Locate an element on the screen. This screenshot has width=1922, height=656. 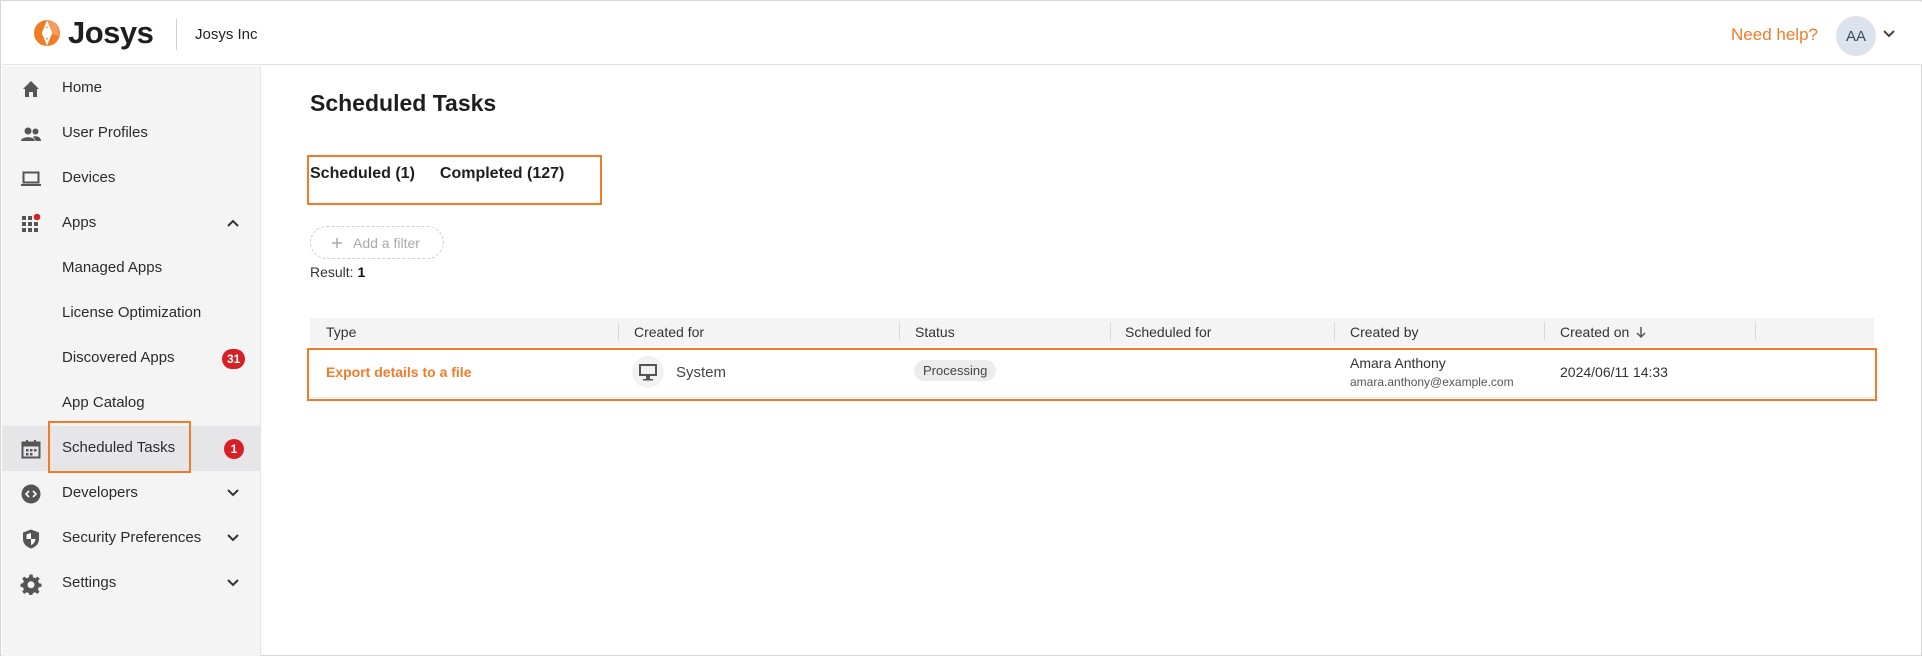
count-badge: 1 is located at coordinates (234, 449).